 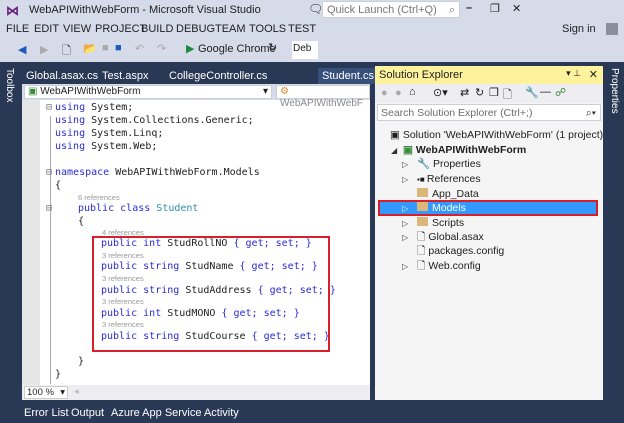 What do you see at coordinates (425, 164) in the screenshot?
I see `wrench-icon: 🔧` at bounding box center [425, 164].